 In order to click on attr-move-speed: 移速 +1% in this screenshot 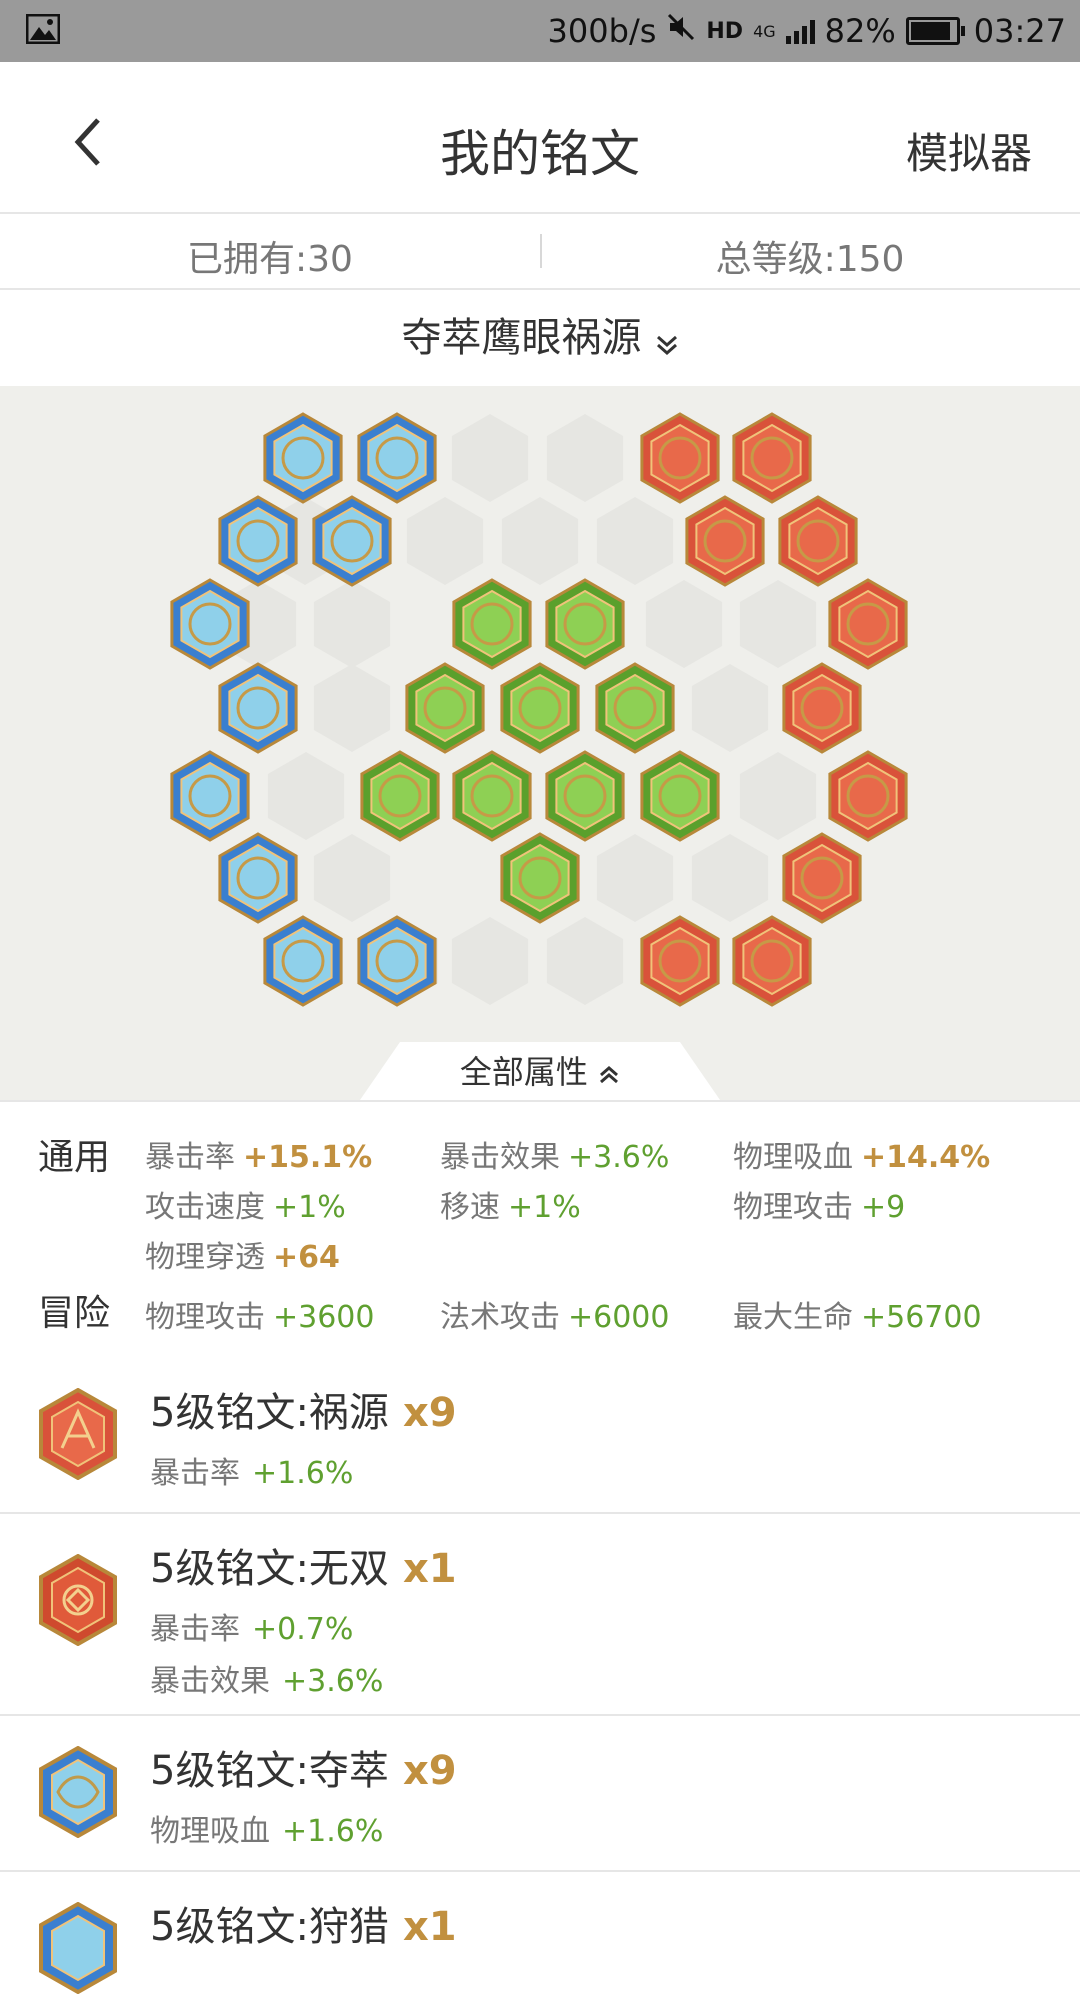, I will do `click(510, 1207)`.